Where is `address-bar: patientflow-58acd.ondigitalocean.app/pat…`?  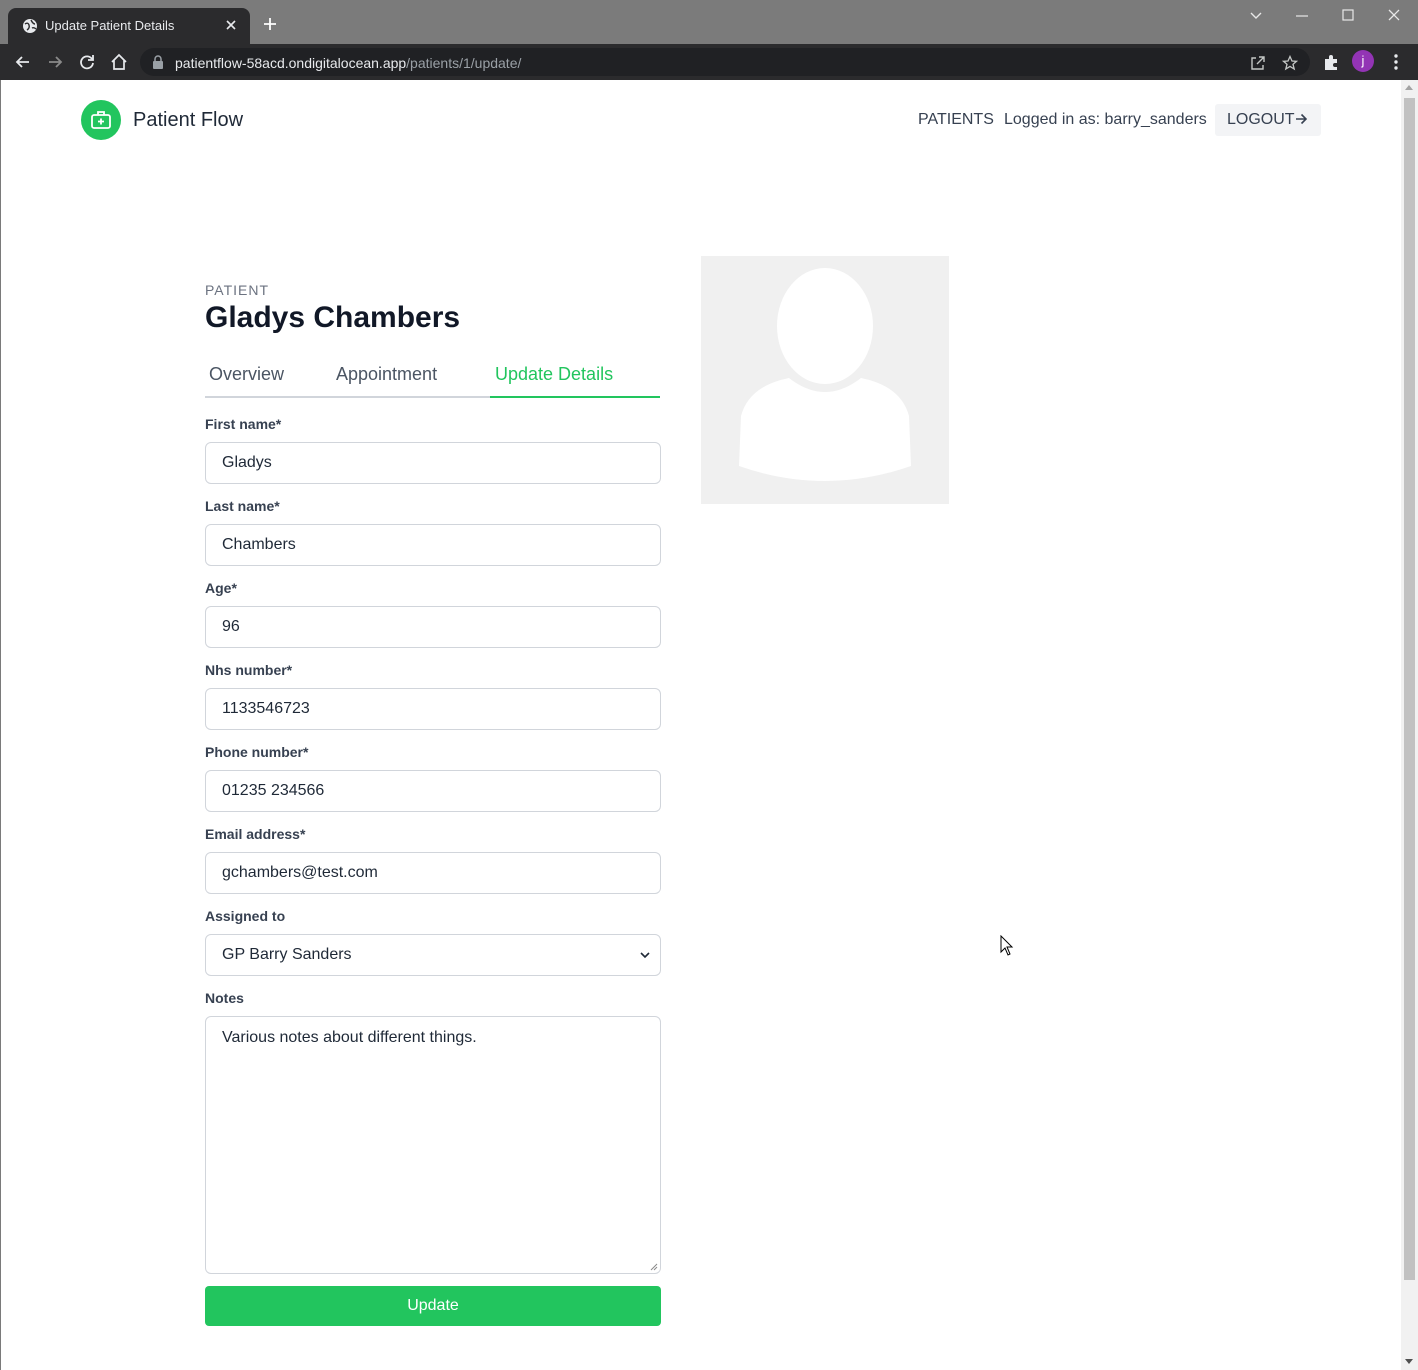
address-bar: patientflow-58acd.ondigitalocean.app/pat… is located at coordinates (725, 62).